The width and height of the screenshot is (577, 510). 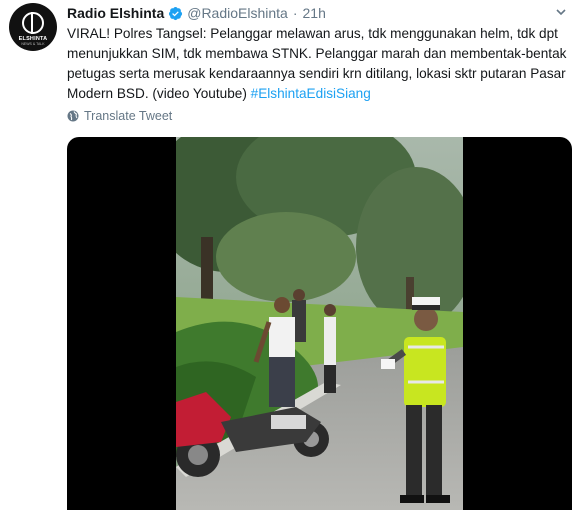 I want to click on chevron-down-icon, so click(x=561, y=11).